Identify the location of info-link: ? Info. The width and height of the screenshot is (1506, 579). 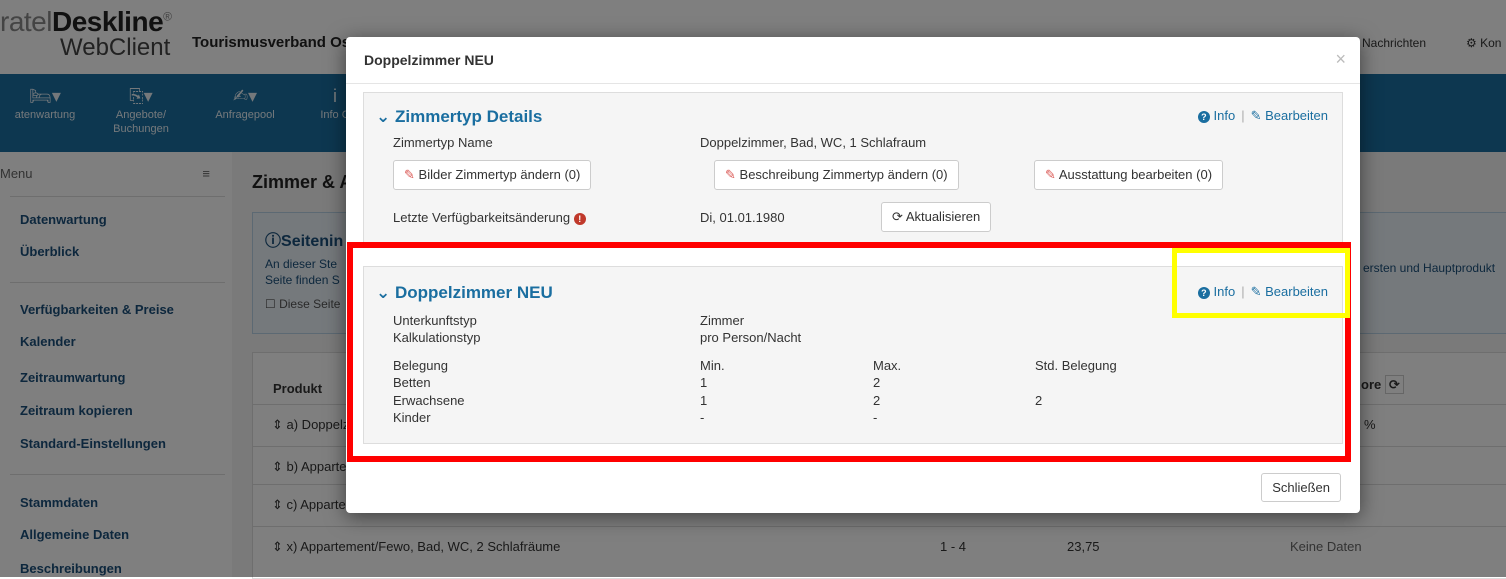
(1216, 115).